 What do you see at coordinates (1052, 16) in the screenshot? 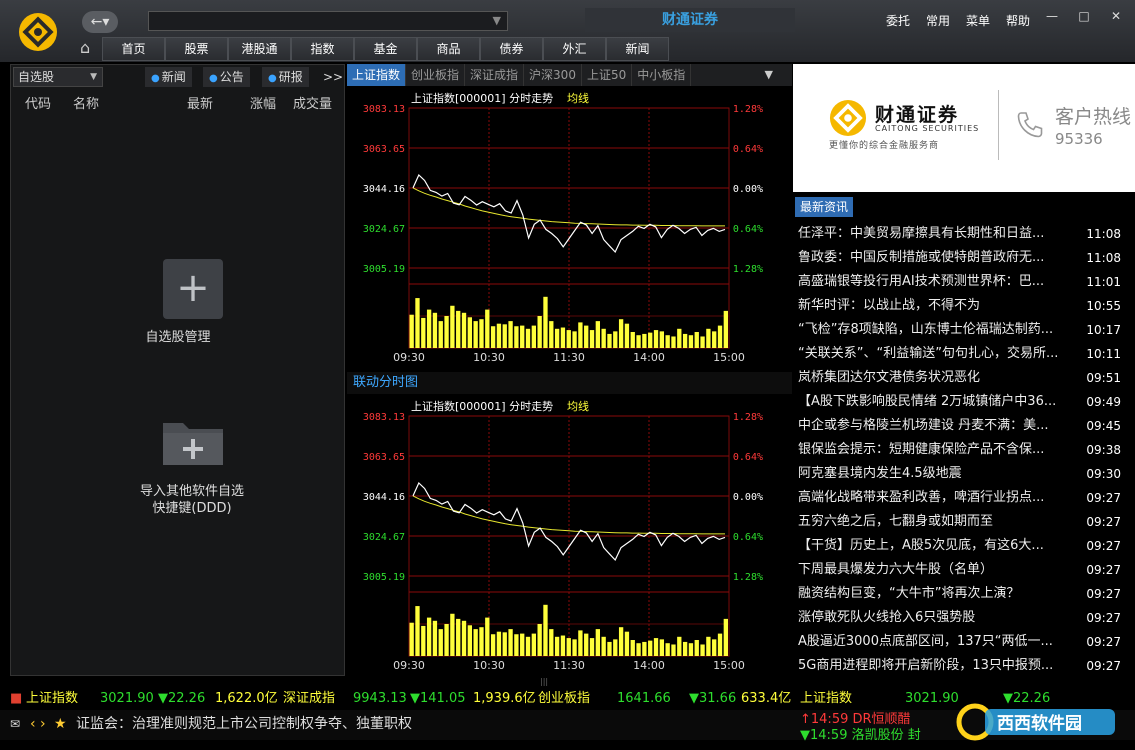
I see `minimize-button: —` at bounding box center [1052, 16].